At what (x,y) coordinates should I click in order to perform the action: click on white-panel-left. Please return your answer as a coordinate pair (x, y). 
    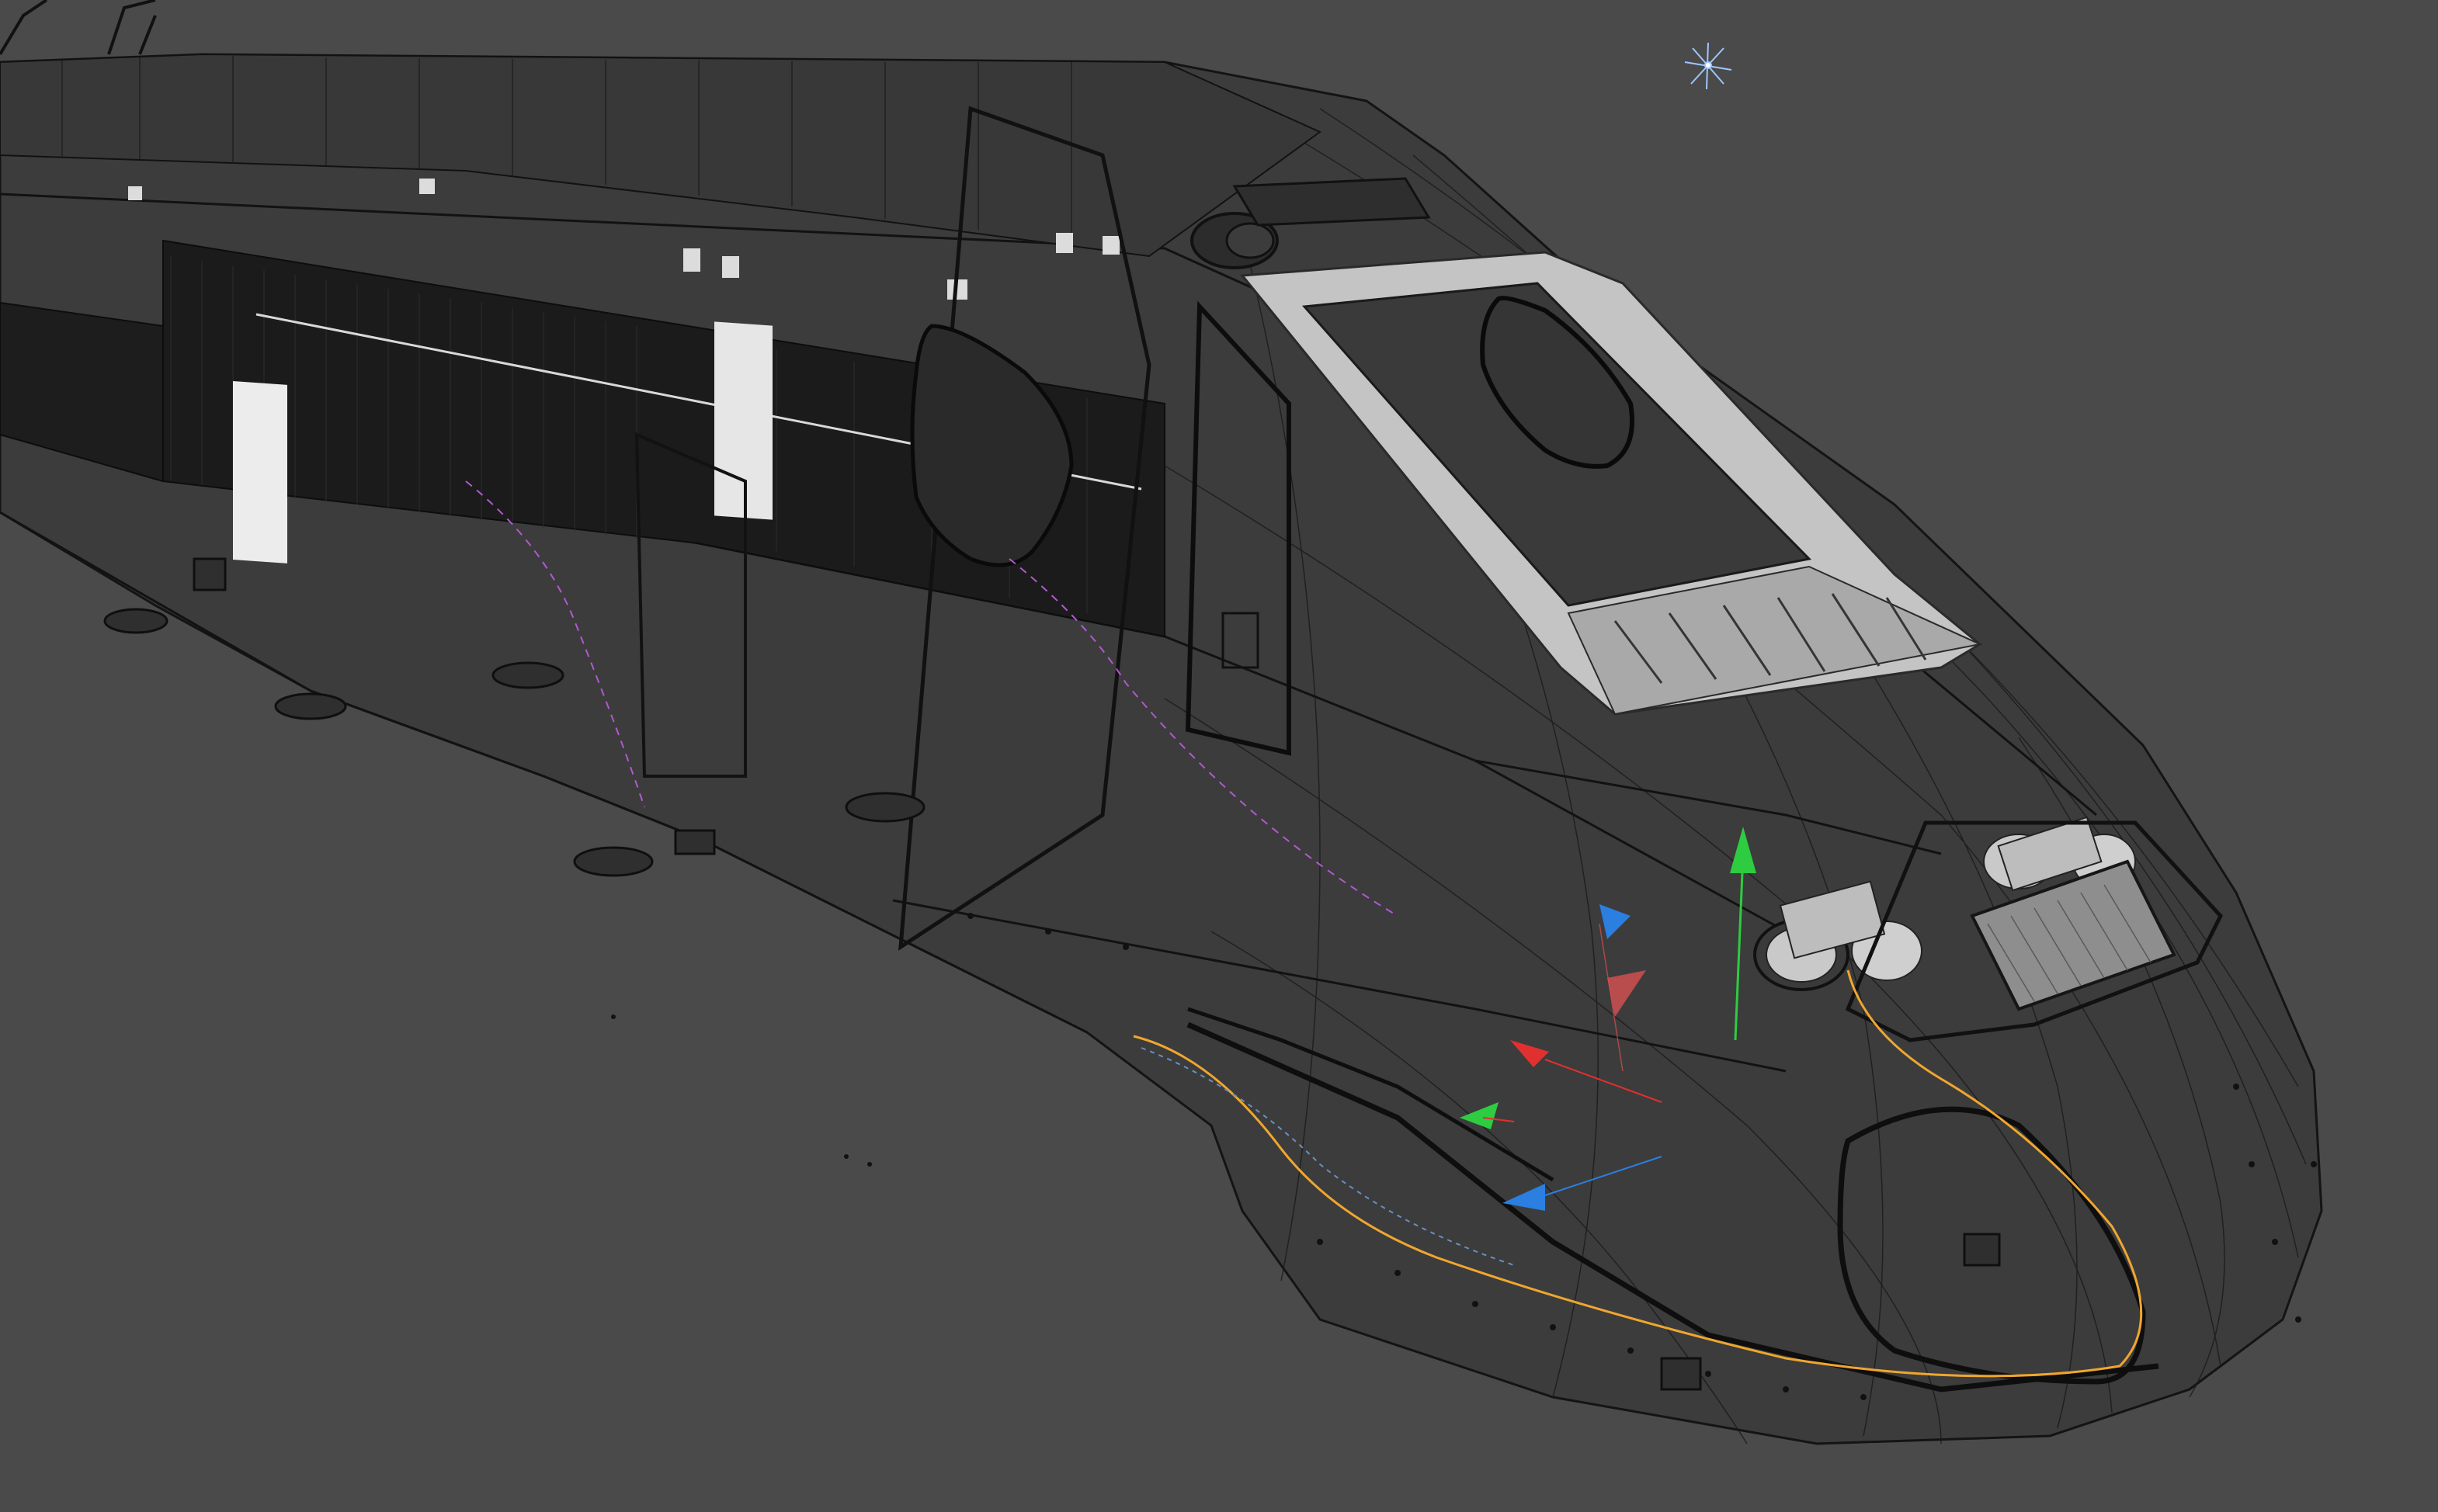
    Looking at the image, I should click on (260, 472).